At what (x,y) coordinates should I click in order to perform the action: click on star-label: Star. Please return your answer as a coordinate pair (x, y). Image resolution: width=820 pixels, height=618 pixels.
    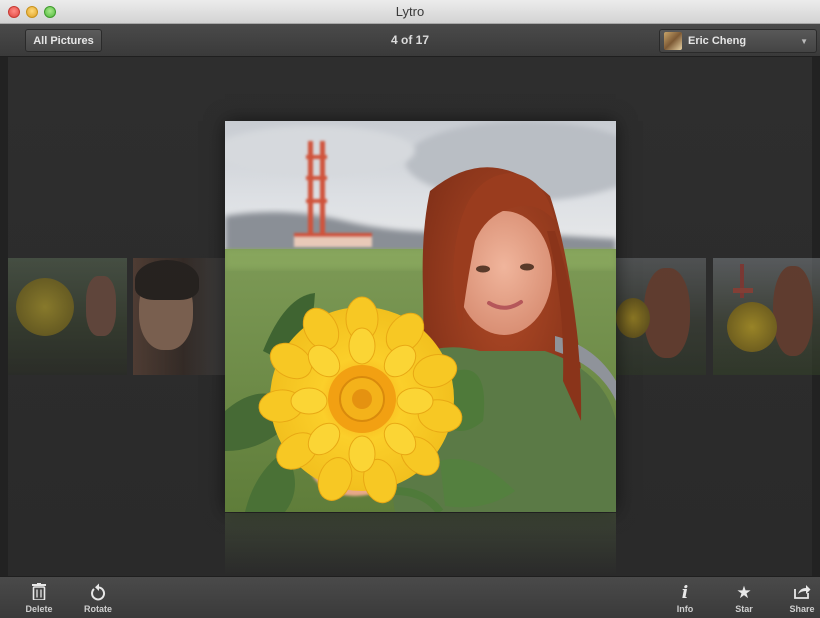
    Looking at the image, I should click on (744, 609).